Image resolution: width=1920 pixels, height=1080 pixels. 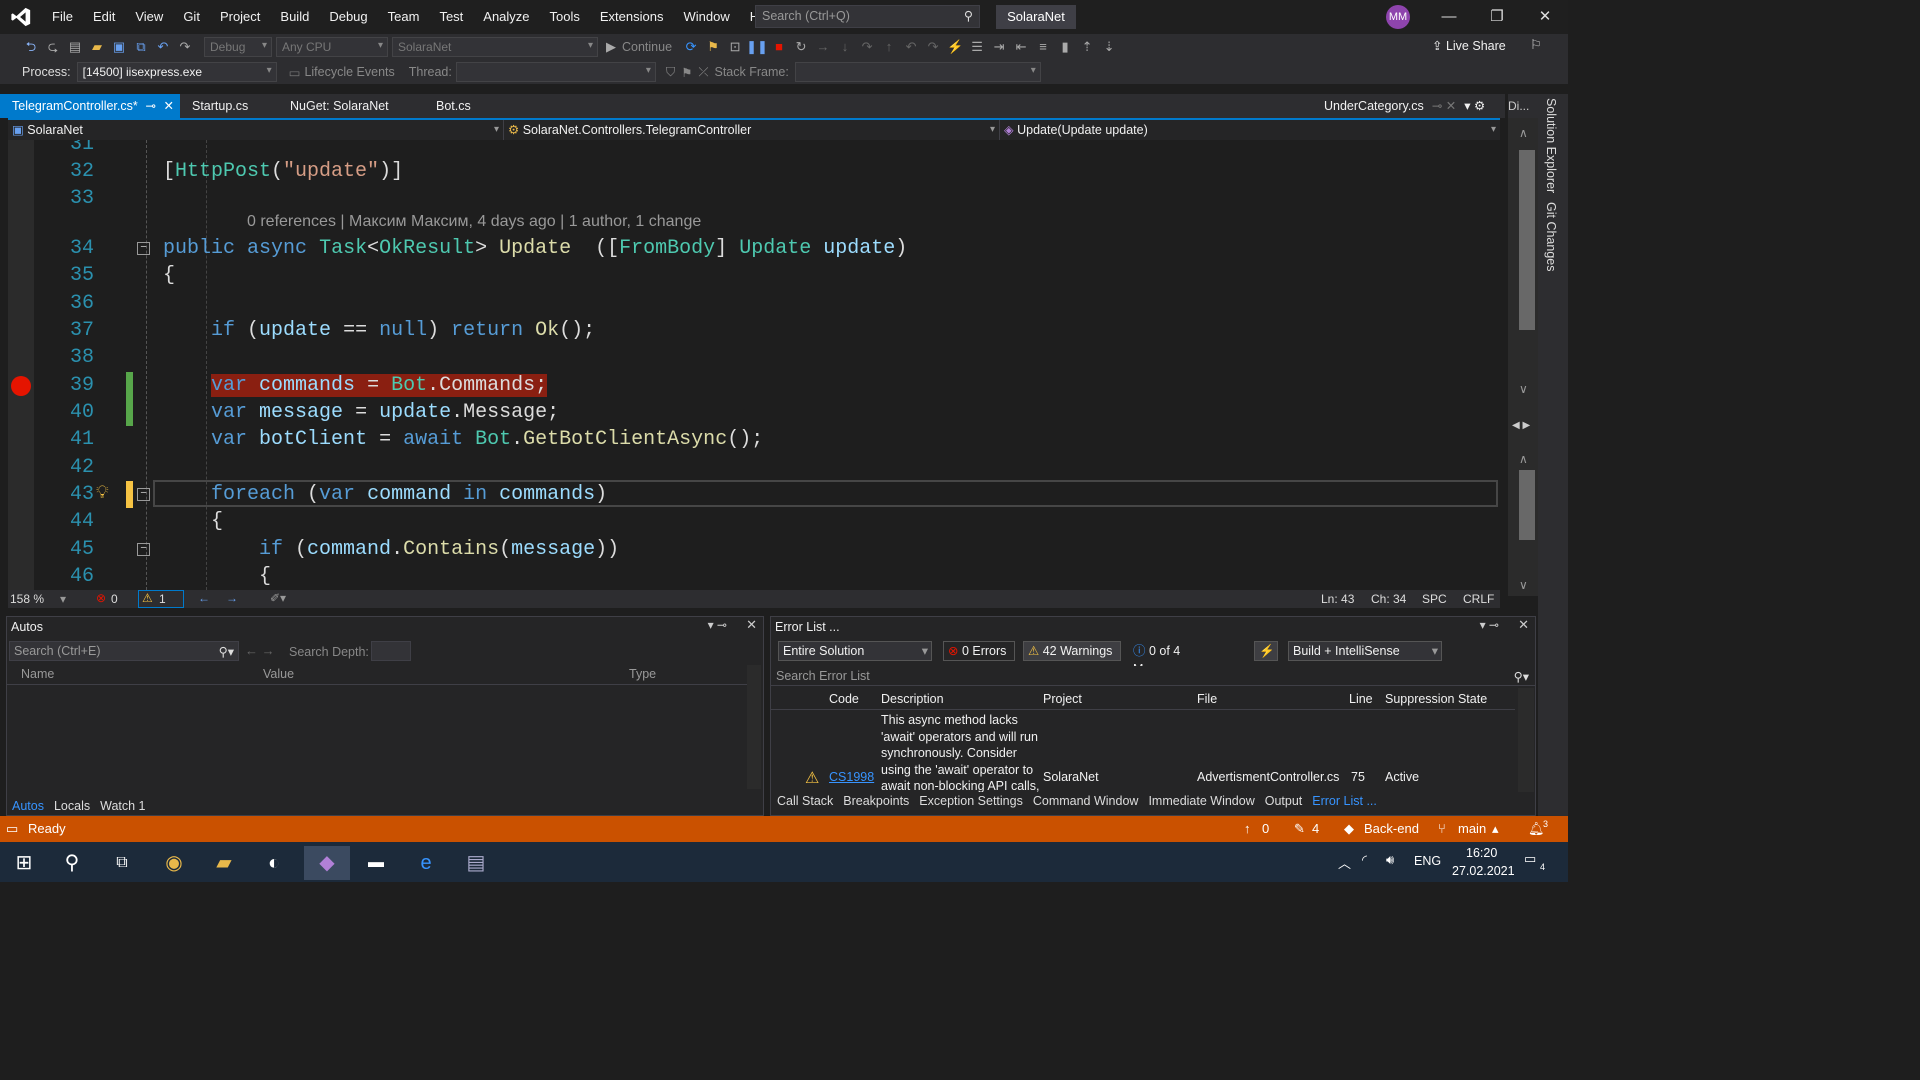 I want to click on comment-icon: ≡, so click(x=1043, y=47).